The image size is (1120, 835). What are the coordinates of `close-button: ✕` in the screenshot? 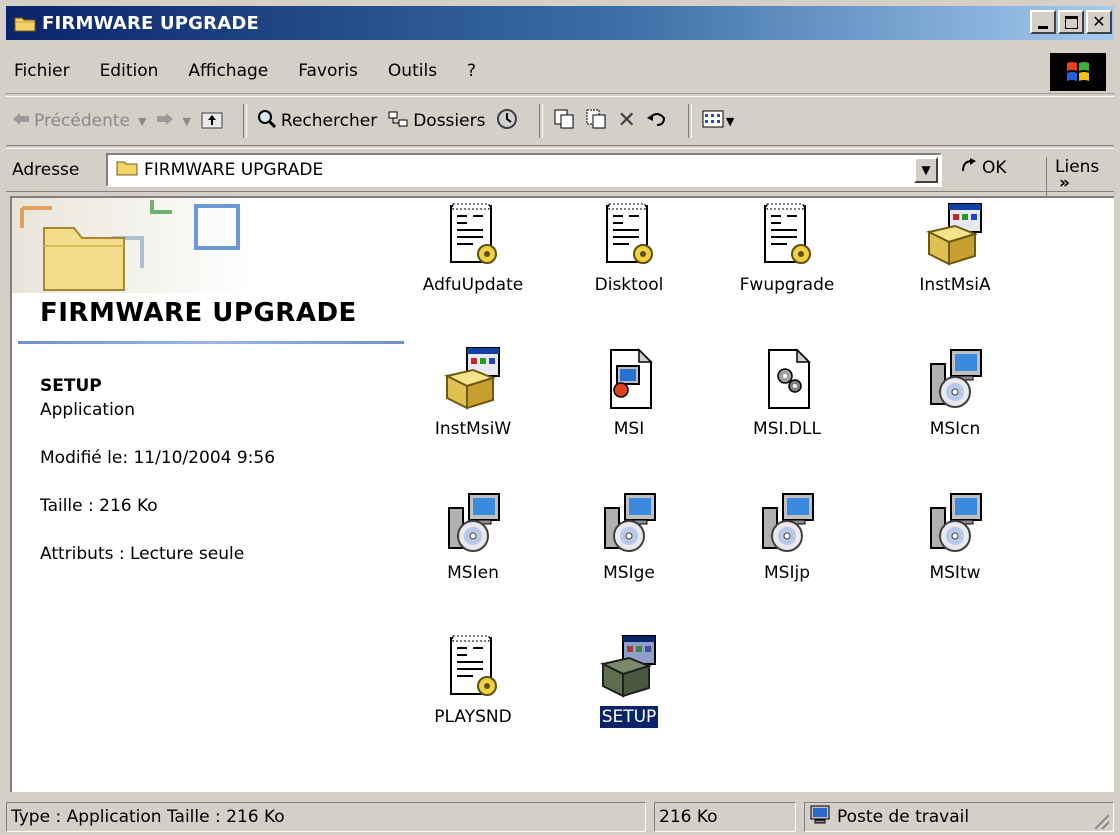 It's located at (1099, 22).